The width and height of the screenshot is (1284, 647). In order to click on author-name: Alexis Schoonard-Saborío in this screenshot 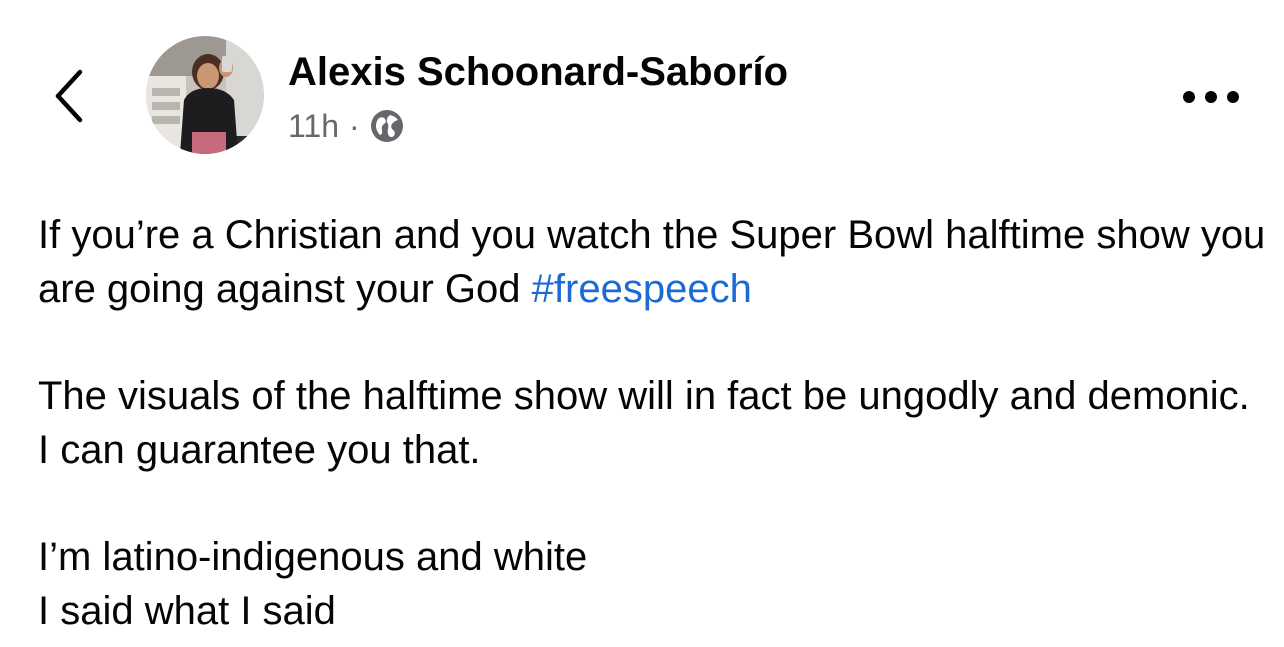, I will do `click(538, 72)`.